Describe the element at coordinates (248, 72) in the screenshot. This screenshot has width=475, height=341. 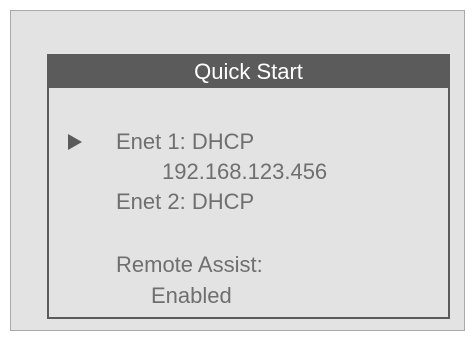
I see `screen-title: Quick Start` at that location.